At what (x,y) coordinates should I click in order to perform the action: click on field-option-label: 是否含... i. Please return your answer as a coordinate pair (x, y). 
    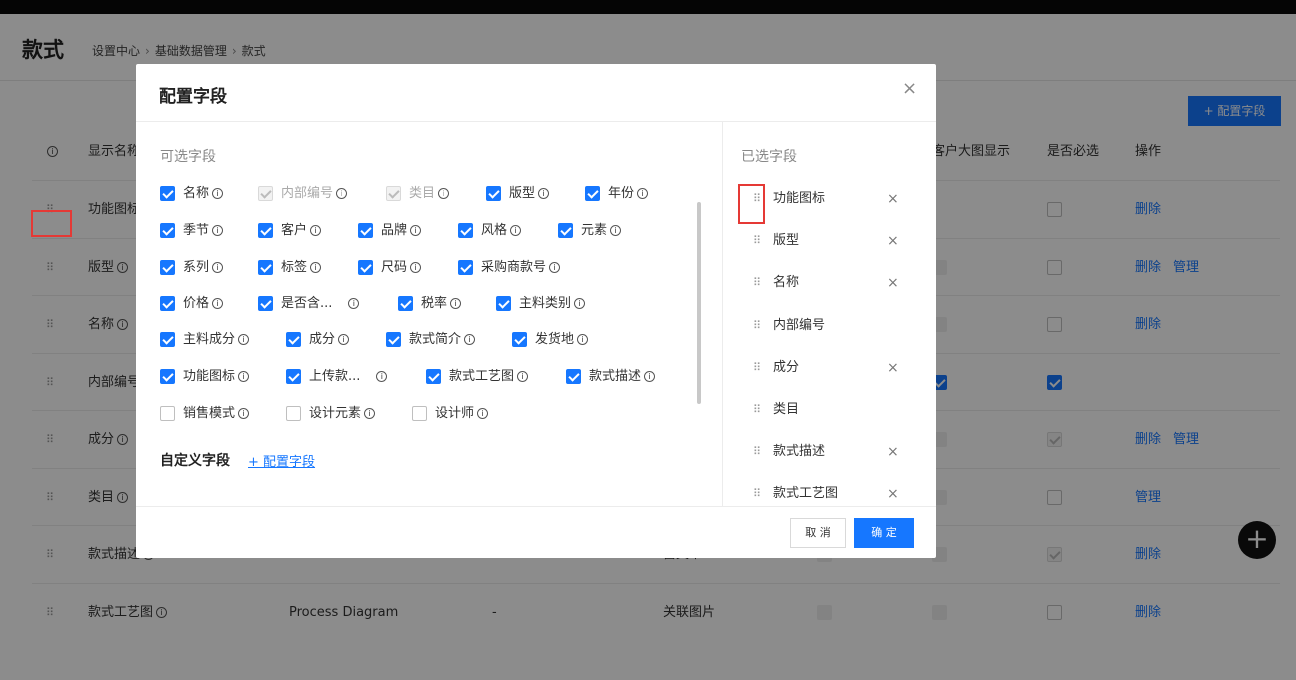
    Looking at the image, I should click on (320, 304).